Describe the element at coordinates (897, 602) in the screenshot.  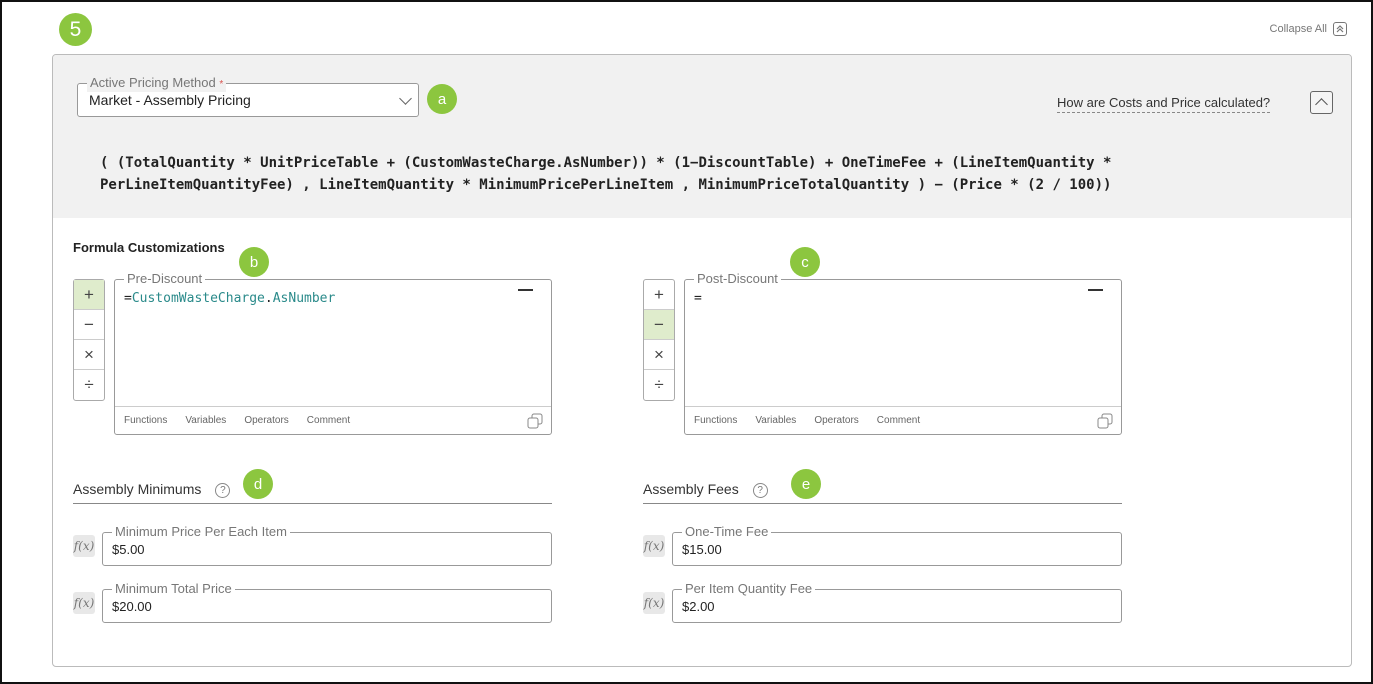
I see `per-item-quantity-fee-field: Per Item Quantity Fee $2.00` at that location.